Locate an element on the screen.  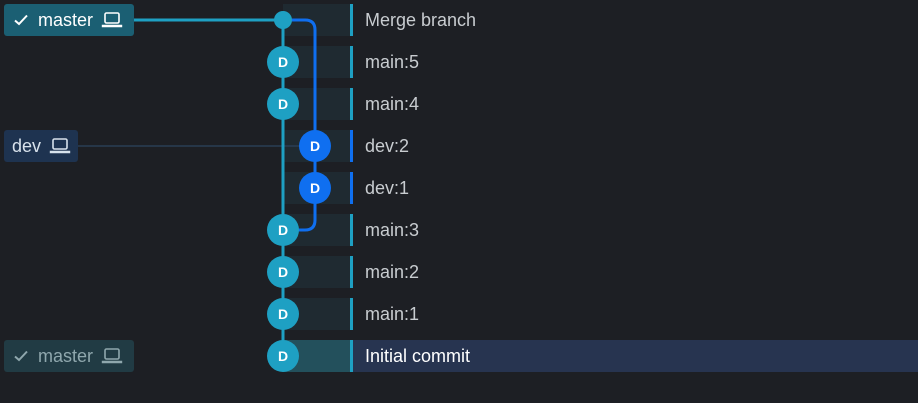
commit-node-dev-1: D is located at coordinates (315, 188).